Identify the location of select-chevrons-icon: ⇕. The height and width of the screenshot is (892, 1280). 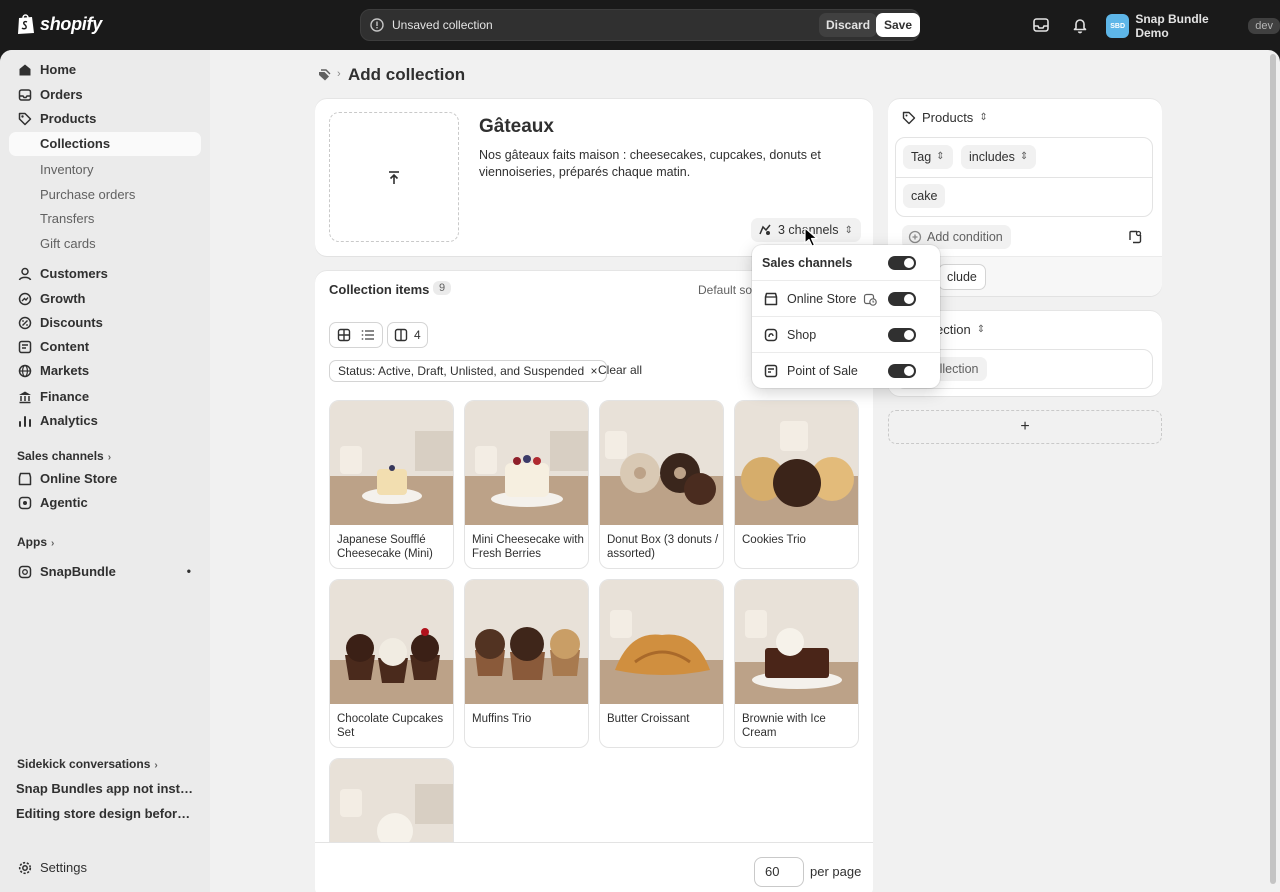
(981, 329).